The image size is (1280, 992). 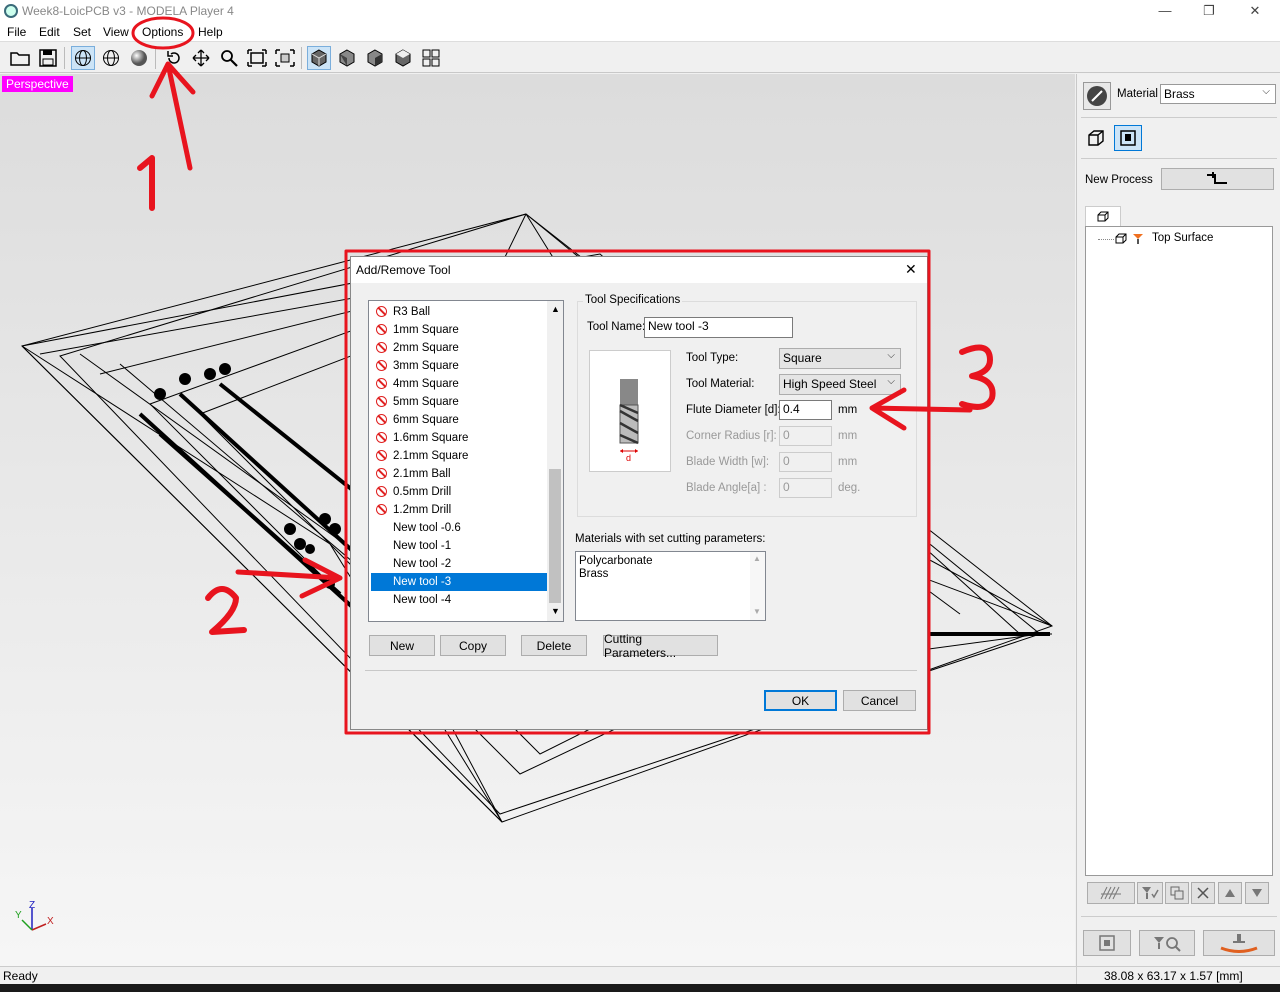 I want to click on hatch-icon, so click(x=1111, y=893).